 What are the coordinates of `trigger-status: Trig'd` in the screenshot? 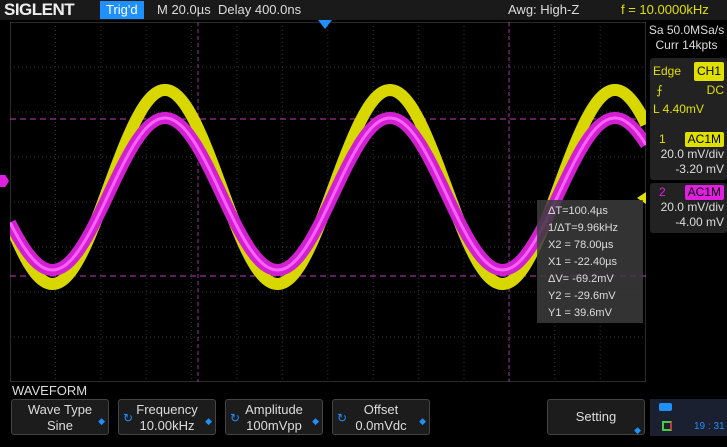 It's located at (122, 10).